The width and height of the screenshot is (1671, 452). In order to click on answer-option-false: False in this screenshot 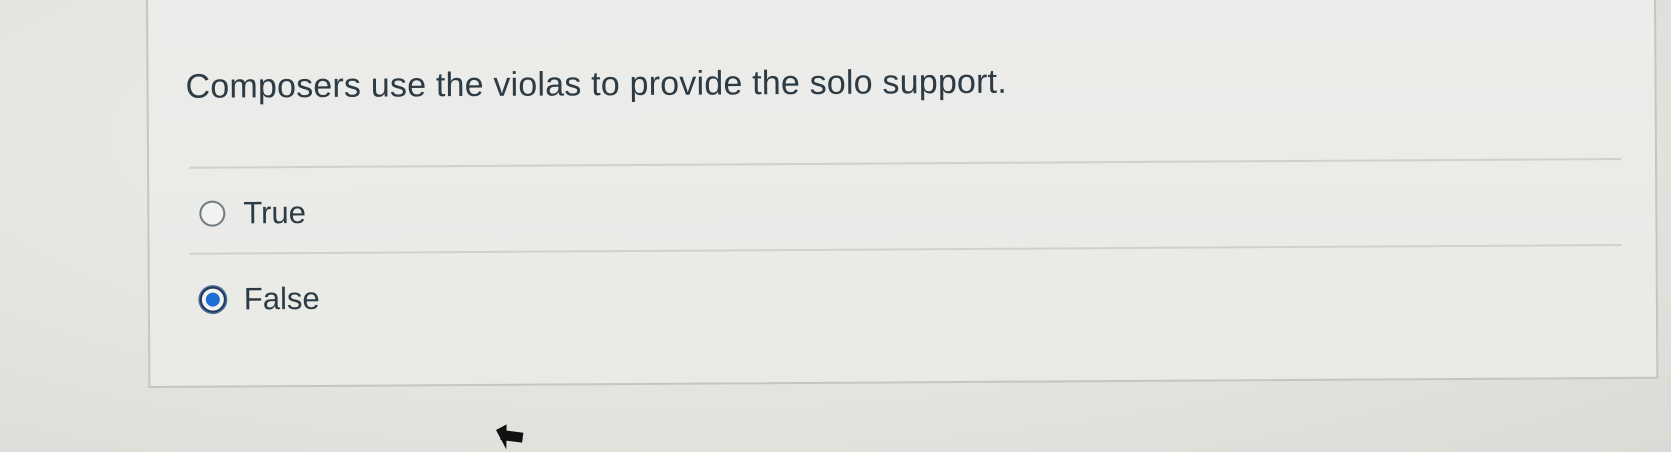, I will do `click(259, 299)`.